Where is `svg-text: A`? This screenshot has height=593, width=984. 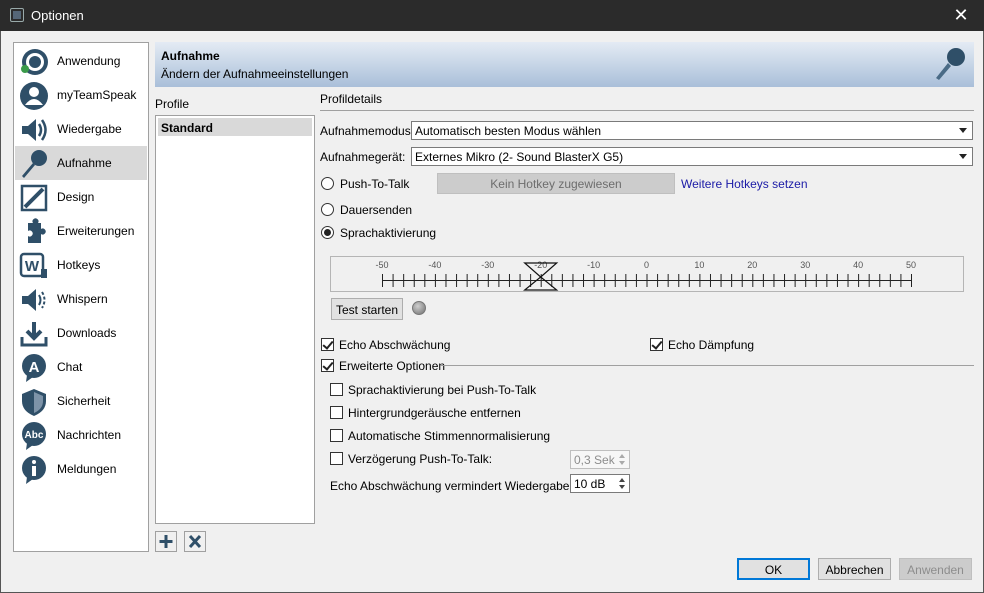
svg-text: A is located at coordinates (34, 367).